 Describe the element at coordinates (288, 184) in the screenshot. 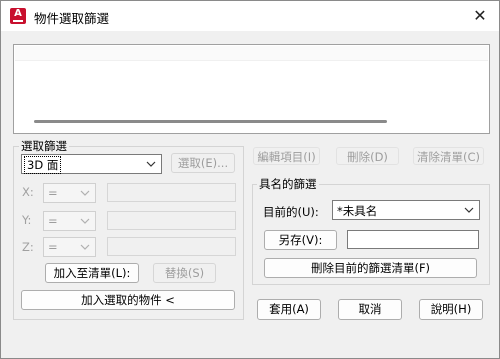

I see `named-filters-legend: 具名的篩選` at that location.